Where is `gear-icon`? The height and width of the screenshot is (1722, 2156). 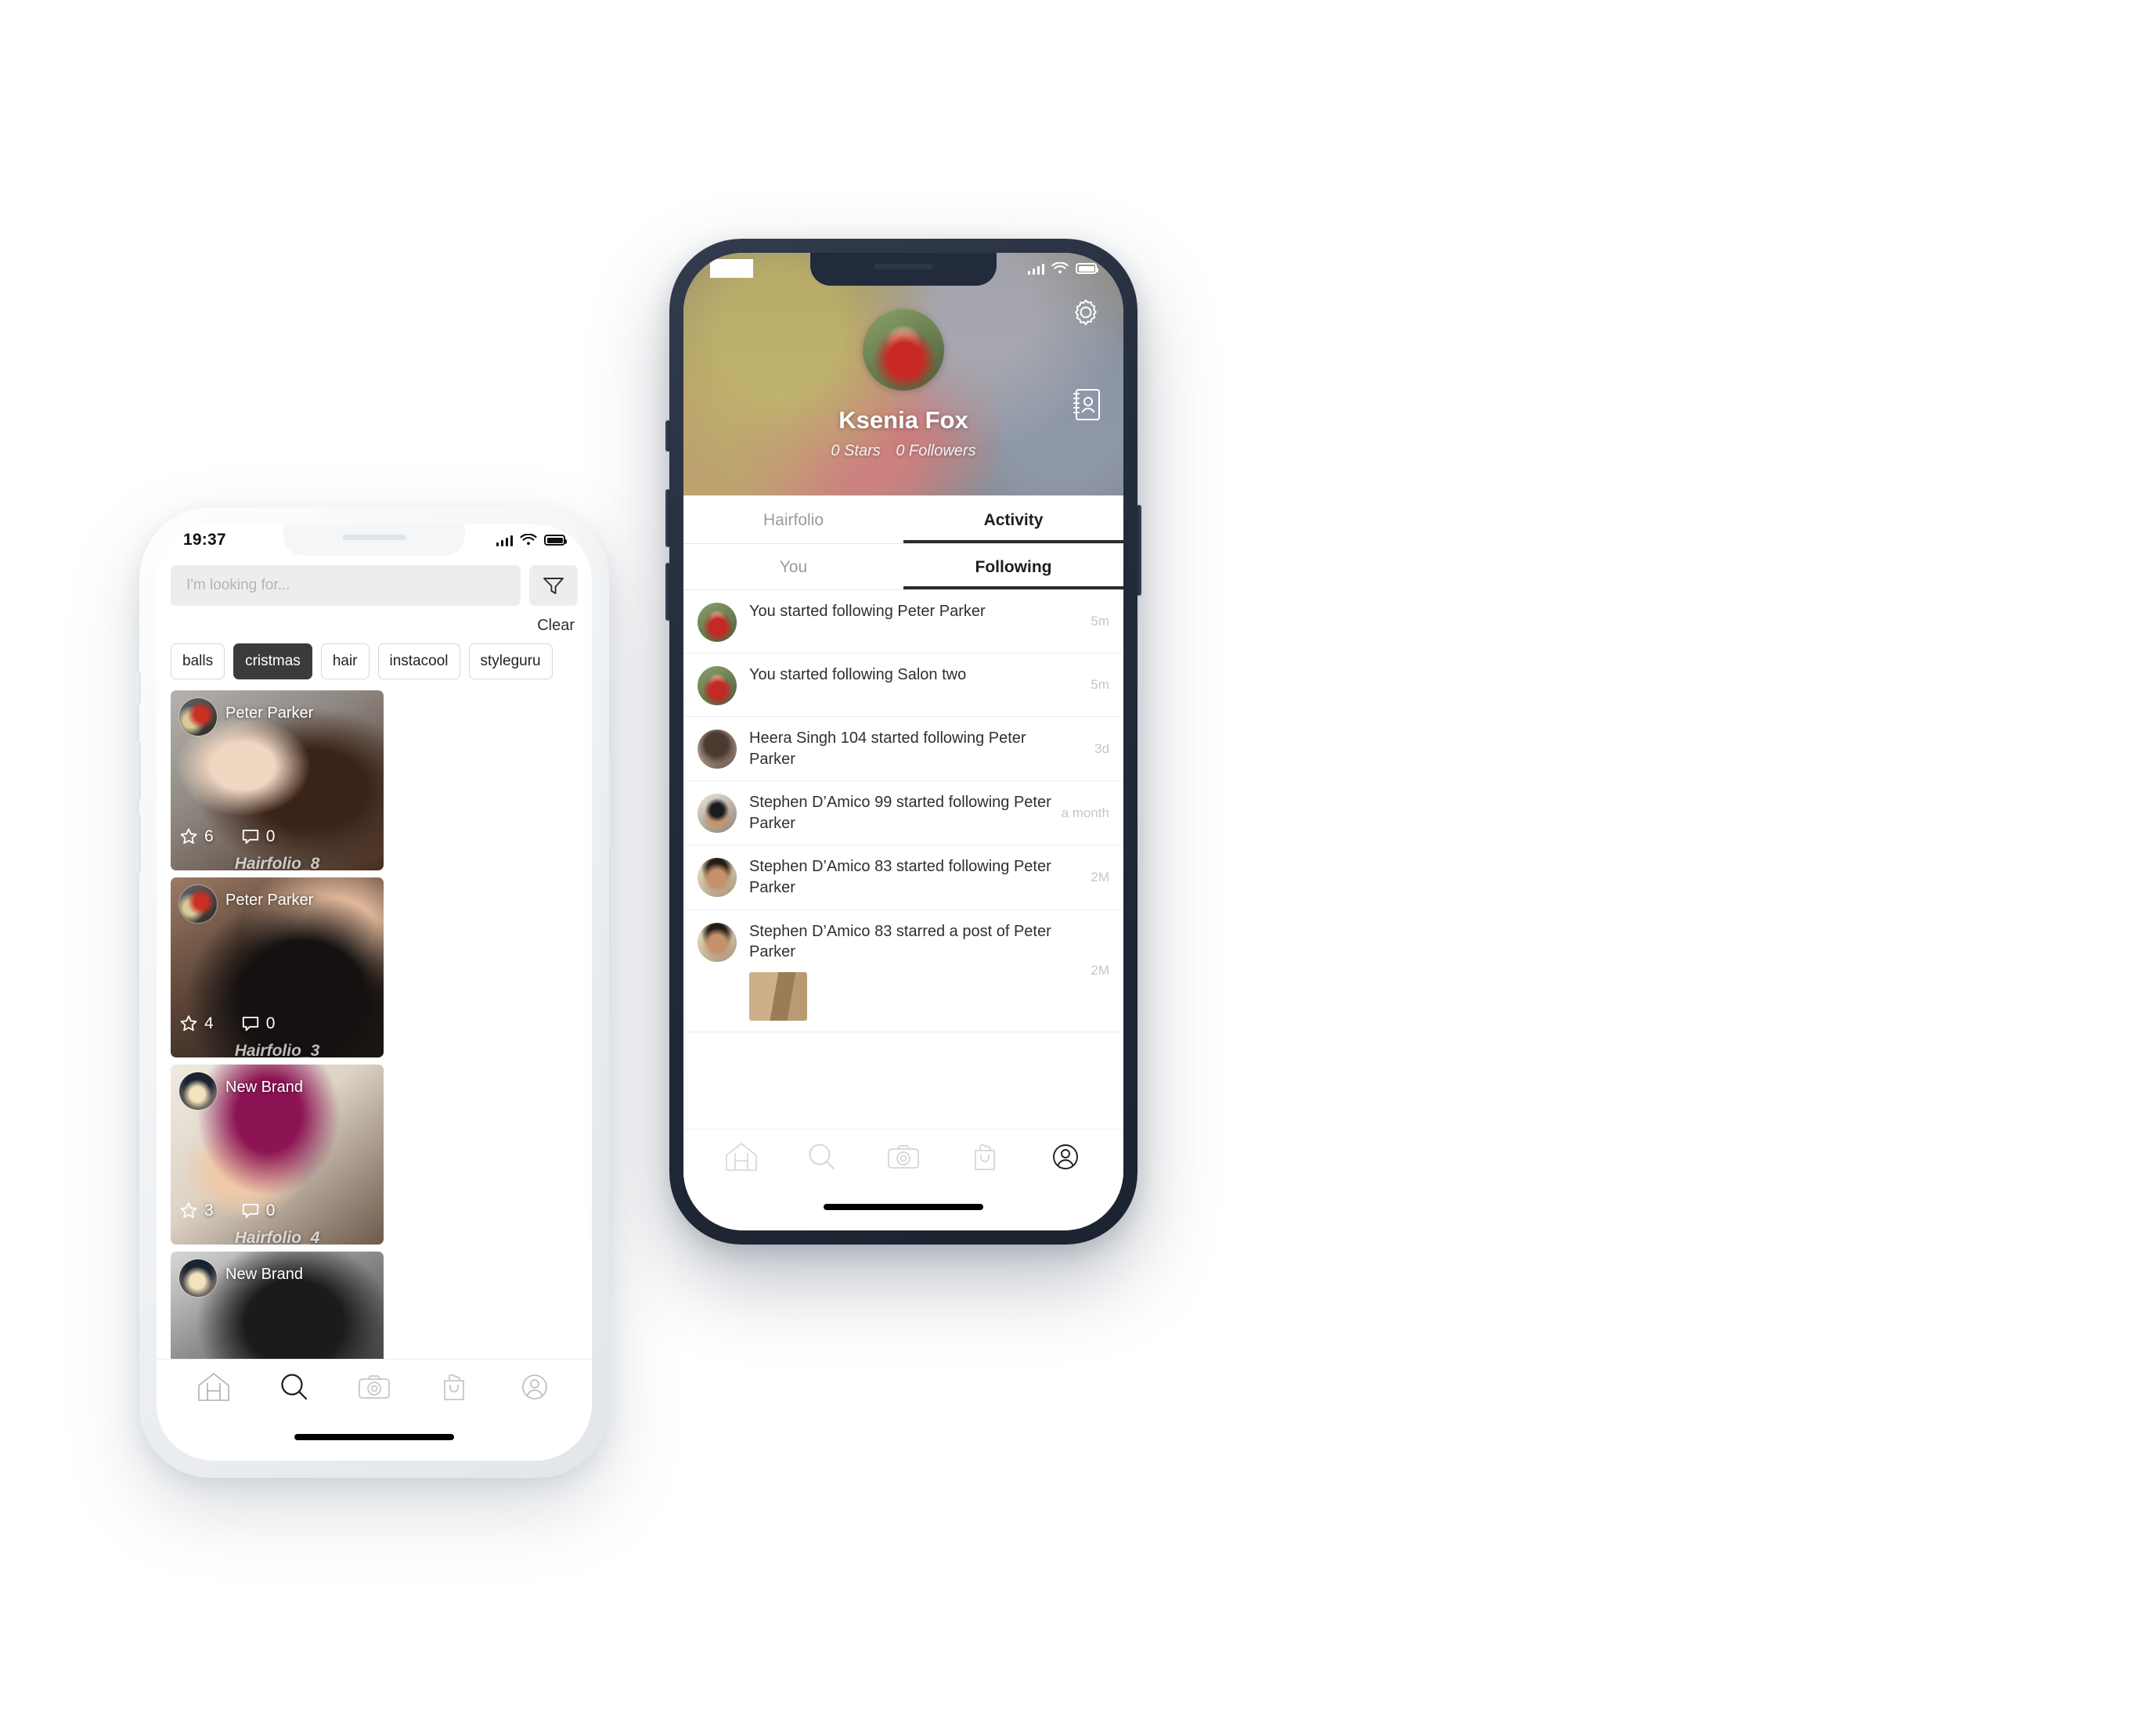 gear-icon is located at coordinates (1085, 314).